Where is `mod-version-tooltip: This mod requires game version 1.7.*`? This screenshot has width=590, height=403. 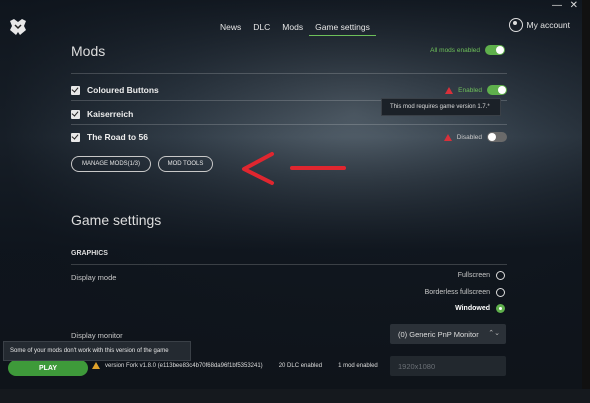
mod-version-tooltip: This mod requires game version 1.7.* is located at coordinates (441, 107).